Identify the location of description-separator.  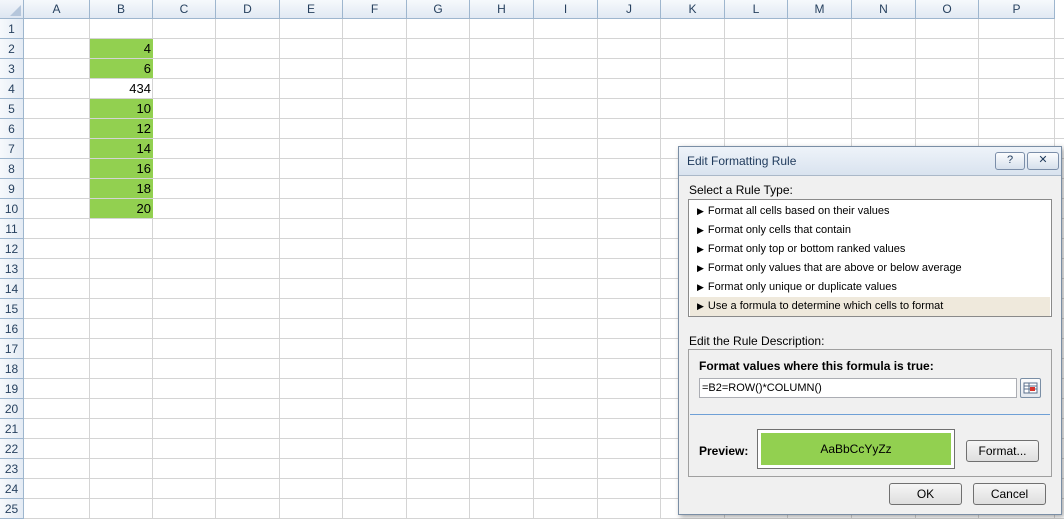
(870, 414).